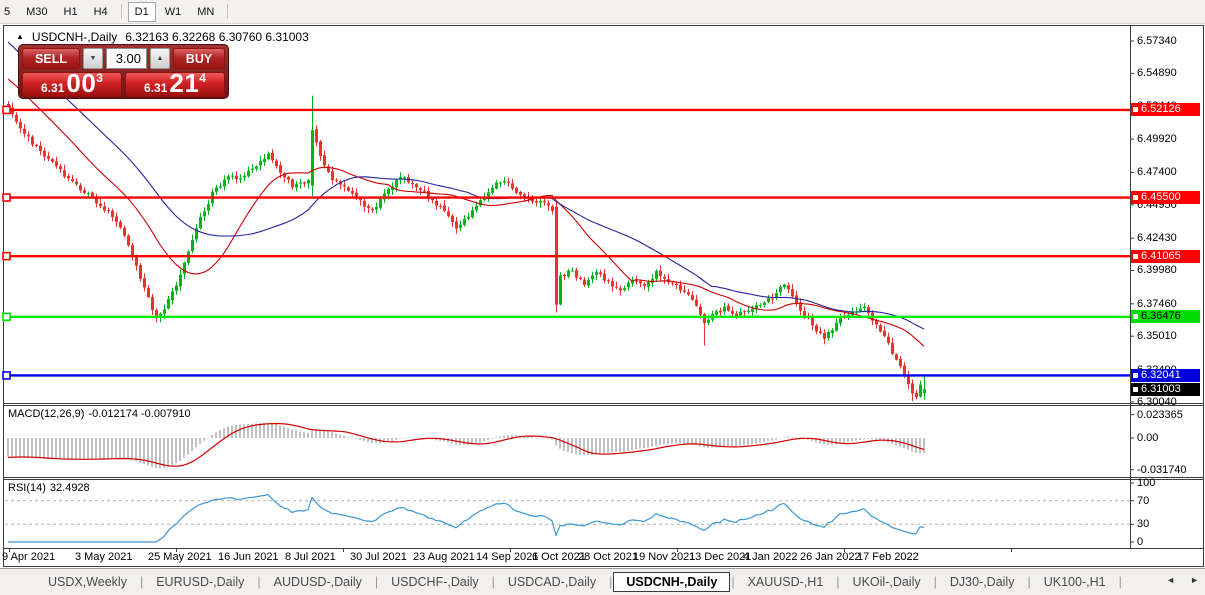  I want to click on timeframe-toolbar: 5 M30 H1 H4 D1 W1 MN, so click(602, 12).